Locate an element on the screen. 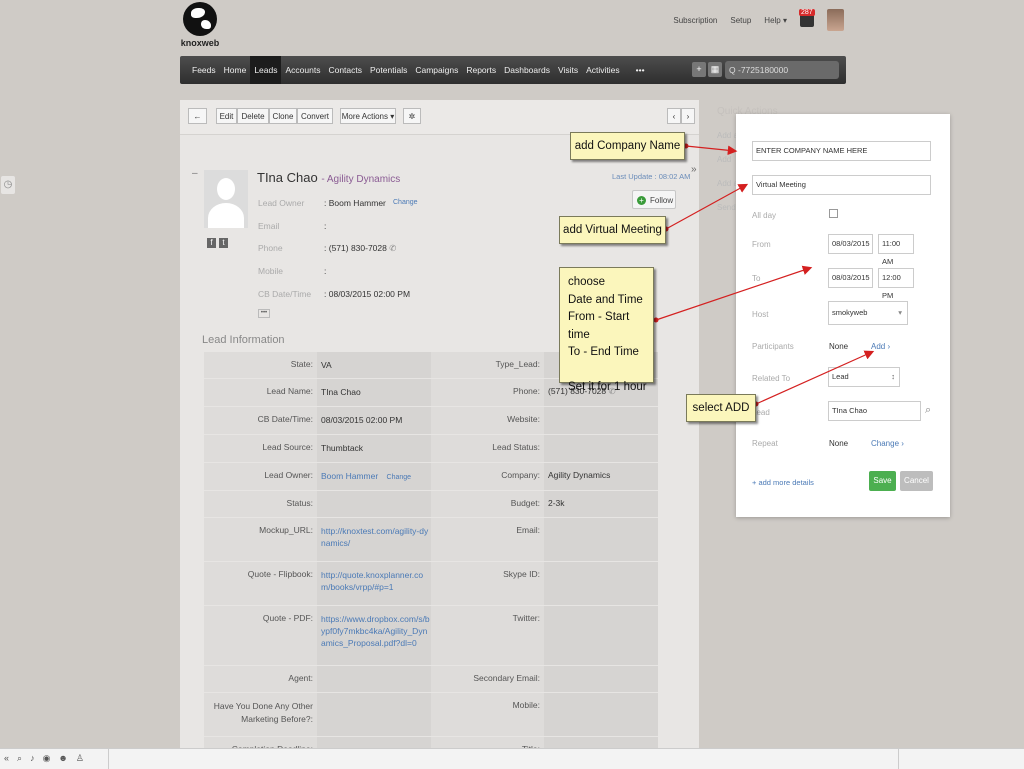  bottom-taskbar: « ⌕ ♪ ◉ ☻ ♙ is located at coordinates (512, 758).